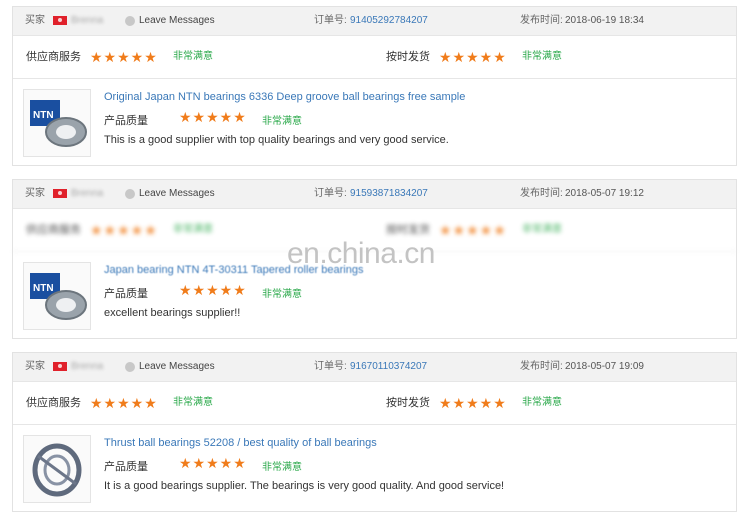 The width and height of the screenshot is (750, 525). What do you see at coordinates (172, 313) in the screenshot?
I see `review-comment: excellent bearings supplier!!` at bounding box center [172, 313].